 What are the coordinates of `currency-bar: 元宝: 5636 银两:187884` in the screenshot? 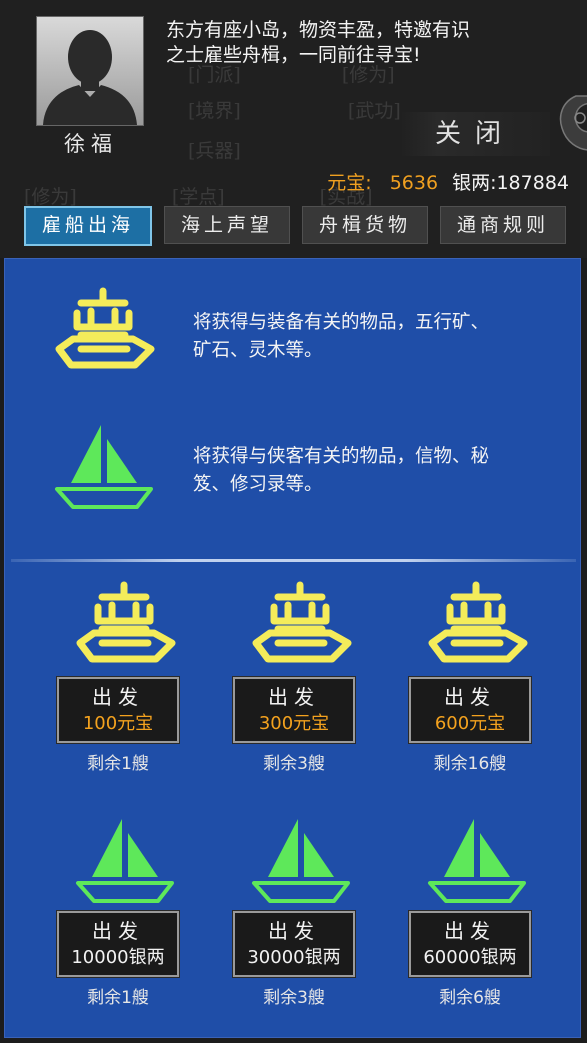 It's located at (448, 181).